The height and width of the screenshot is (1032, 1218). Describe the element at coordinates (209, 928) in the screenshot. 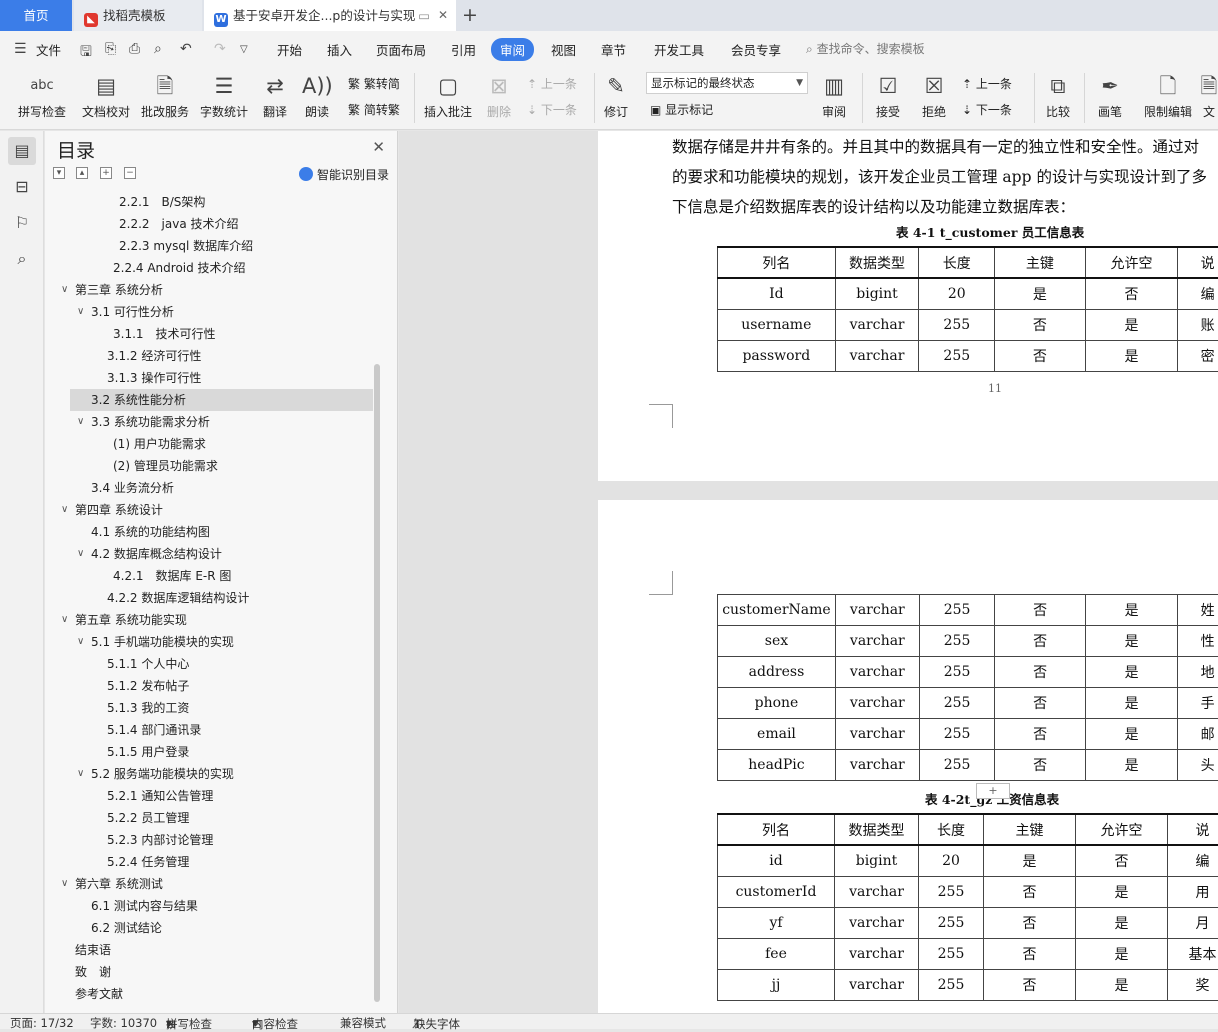

I see `toc-item: 6.2 测试结论` at that location.